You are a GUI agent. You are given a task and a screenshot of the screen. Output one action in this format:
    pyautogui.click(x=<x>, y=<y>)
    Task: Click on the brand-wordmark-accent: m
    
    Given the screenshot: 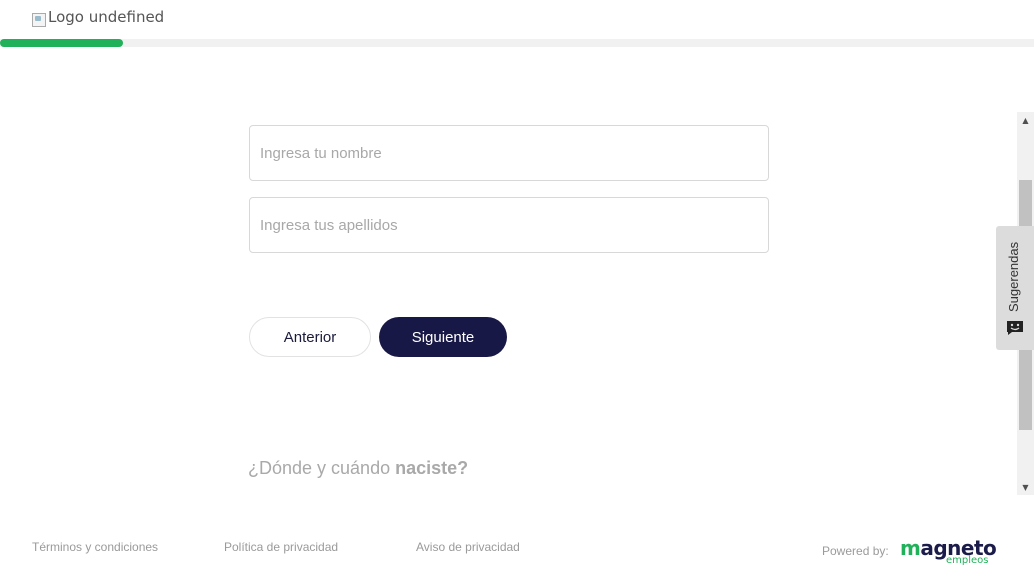 What is the action you would take?
    pyautogui.click(x=910, y=548)
    